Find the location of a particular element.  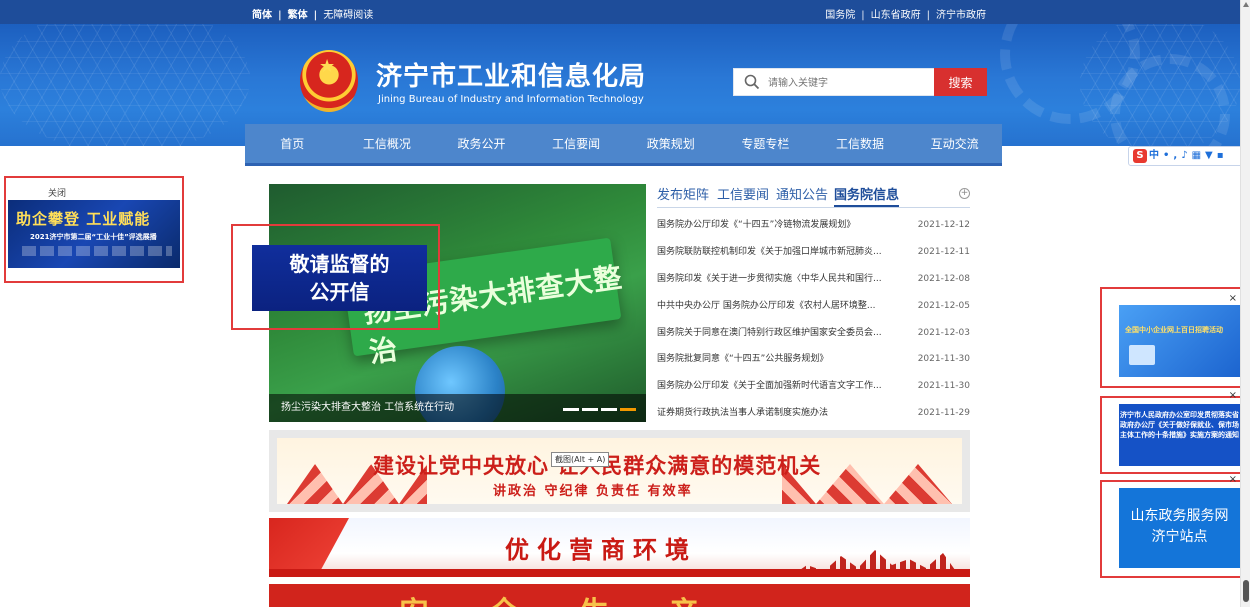

news-item: 证券期货行政执法当事人承诺制度实施办法 2021-11-29 is located at coordinates (813, 413).